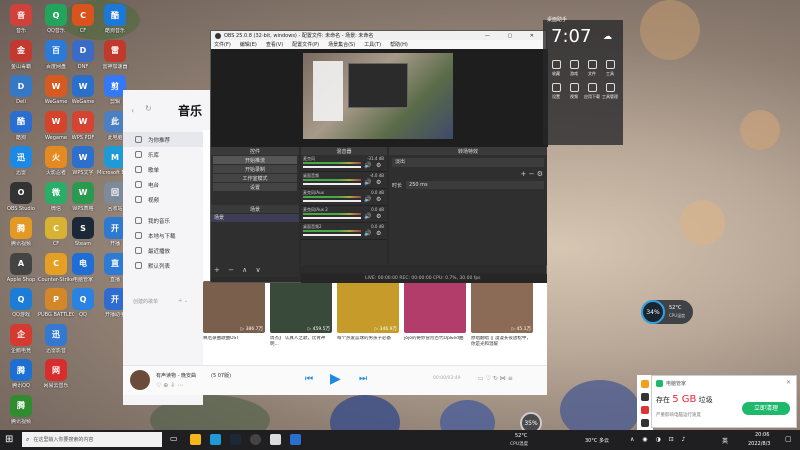 Image resolution: width=800 pixels, height=450 pixels. What do you see at coordinates (475, 185) in the screenshot?
I see `duration-input: 250 ms` at bounding box center [475, 185].